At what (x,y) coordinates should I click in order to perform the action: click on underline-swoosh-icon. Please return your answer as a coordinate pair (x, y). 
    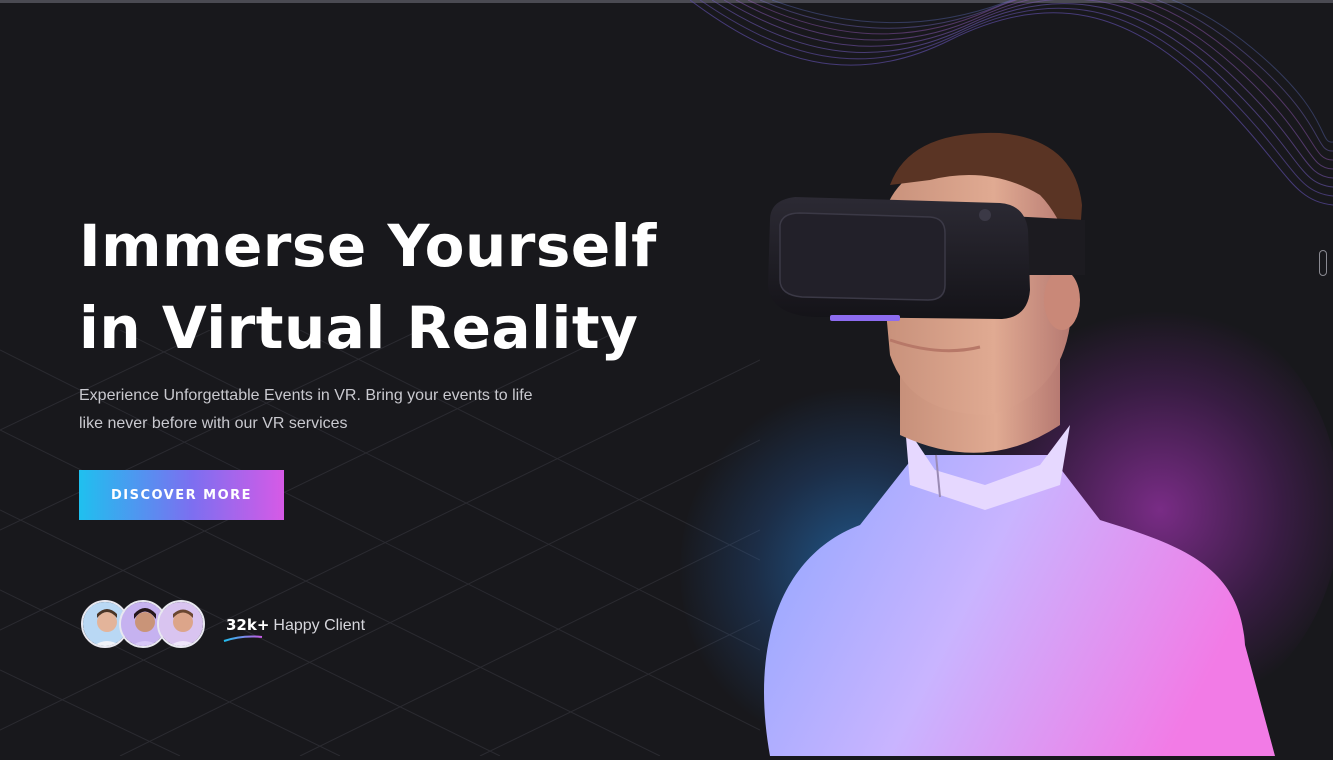
    Looking at the image, I should click on (243, 638).